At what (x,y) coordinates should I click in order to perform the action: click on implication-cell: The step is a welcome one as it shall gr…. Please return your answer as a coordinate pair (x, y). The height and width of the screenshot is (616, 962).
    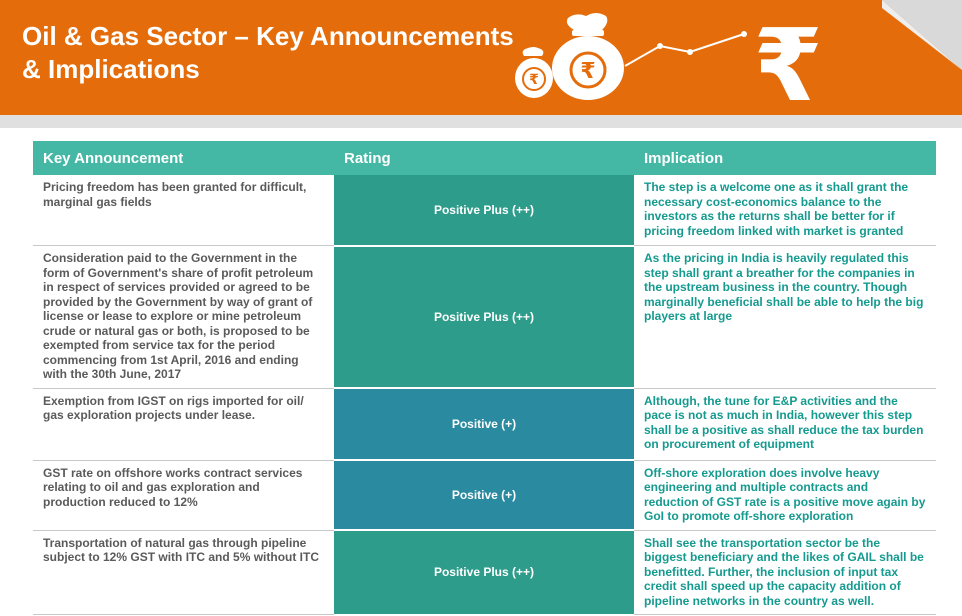
    Looking at the image, I should click on (785, 210).